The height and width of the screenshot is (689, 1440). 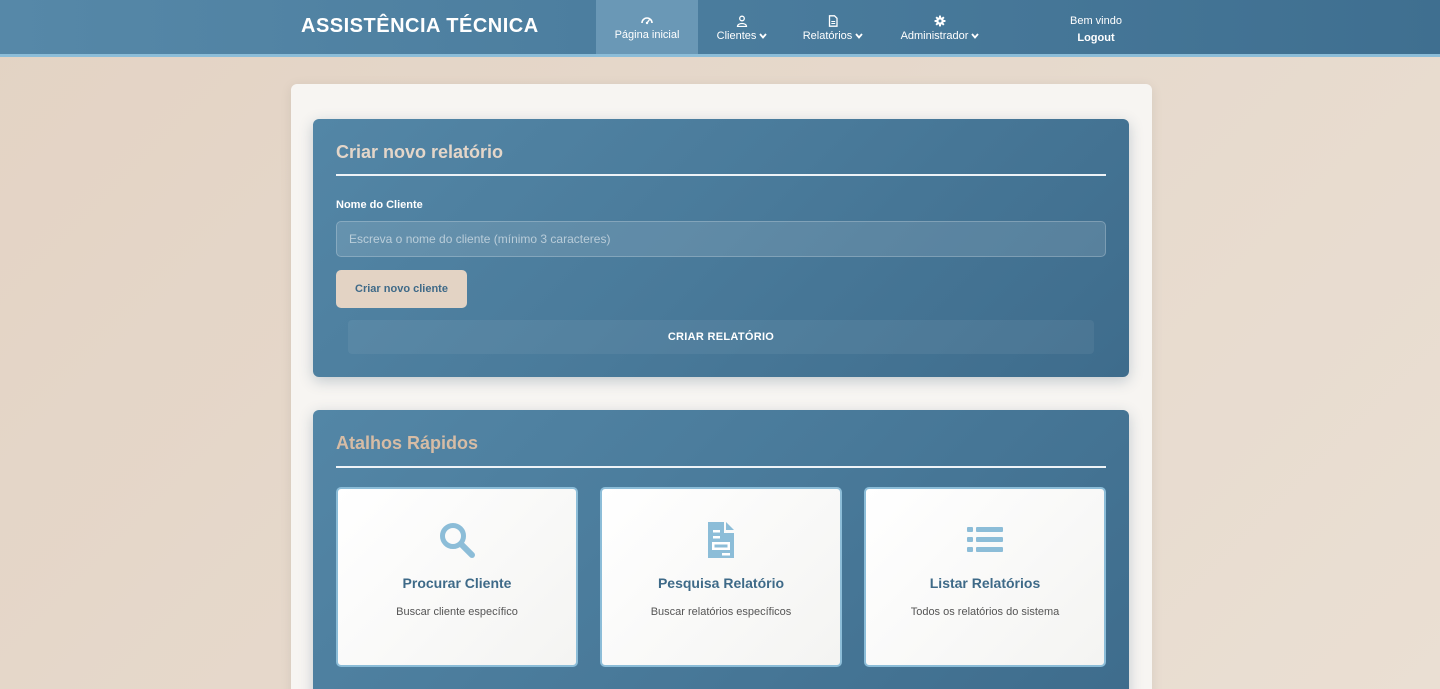 I want to click on create-report-button: CRIAR RELATÓRIO, so click(x=721, y=337).